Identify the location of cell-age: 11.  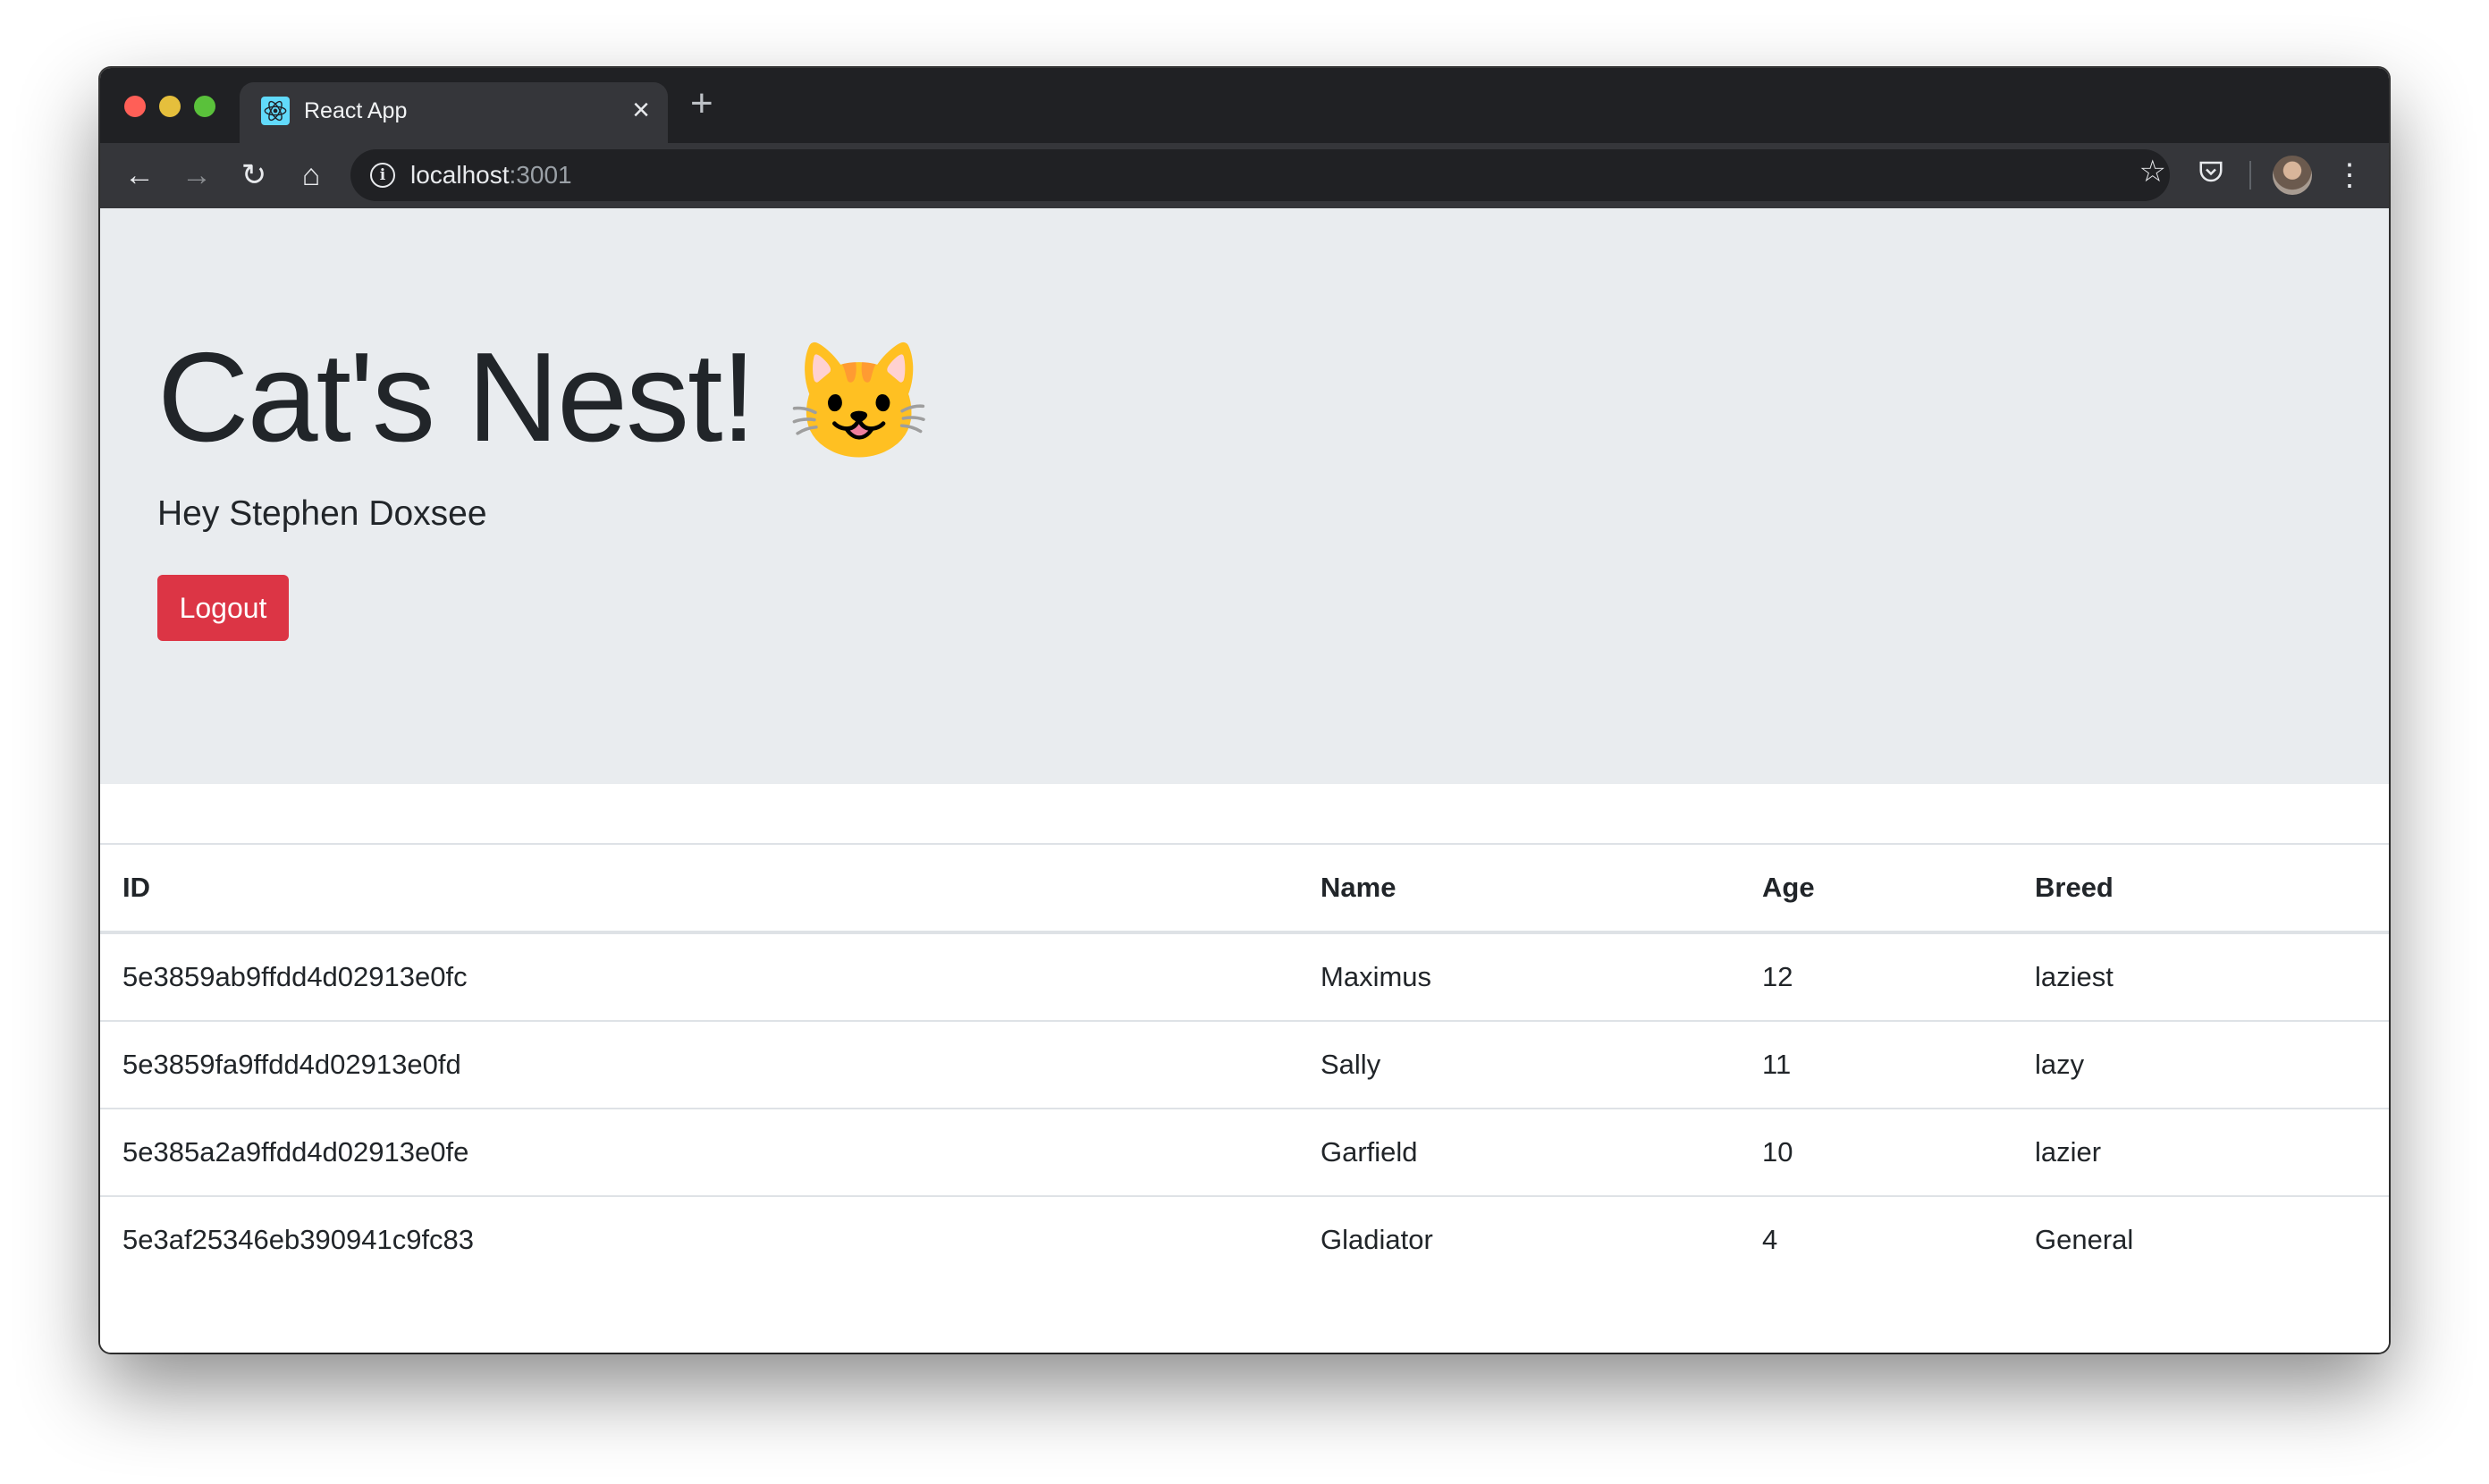
(1876, 1064).